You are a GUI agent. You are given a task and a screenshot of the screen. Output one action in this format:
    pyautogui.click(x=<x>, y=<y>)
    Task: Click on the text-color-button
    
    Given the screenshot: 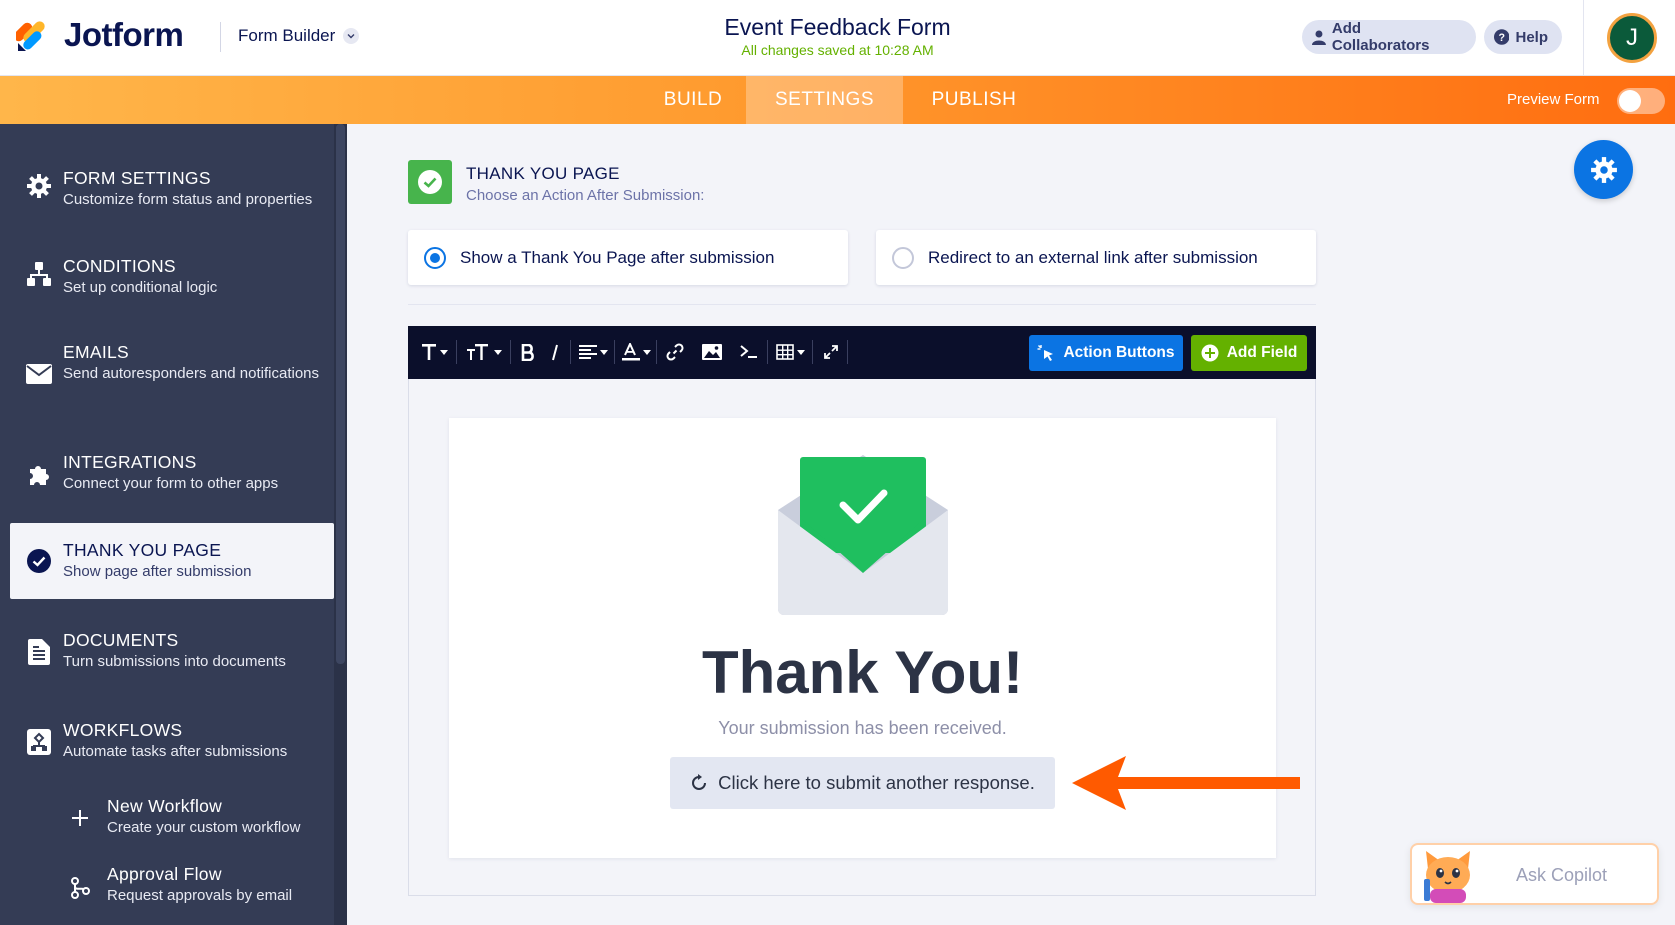 What is the action you would take?
    pyautogui.click(x=636, y=352)
    